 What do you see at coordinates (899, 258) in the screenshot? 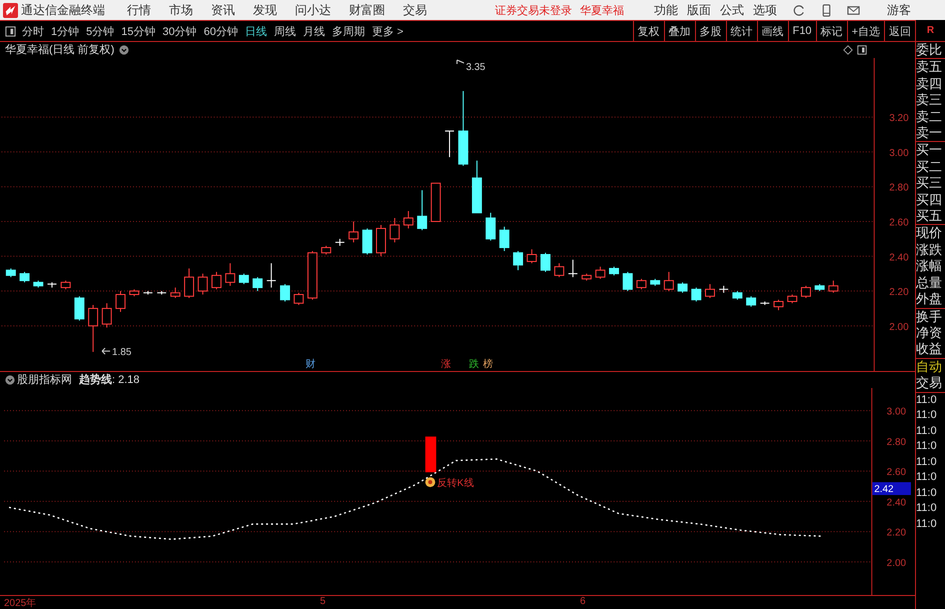
I see `price-axis-label: 2.40` at bounding box center [899, 258].